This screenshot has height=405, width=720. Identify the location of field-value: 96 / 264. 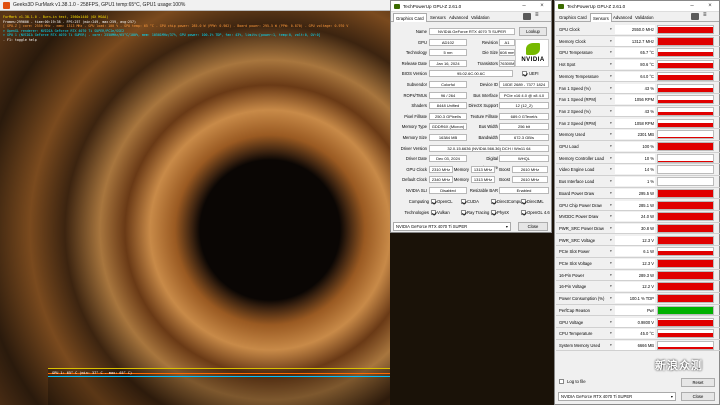
(448, 95).